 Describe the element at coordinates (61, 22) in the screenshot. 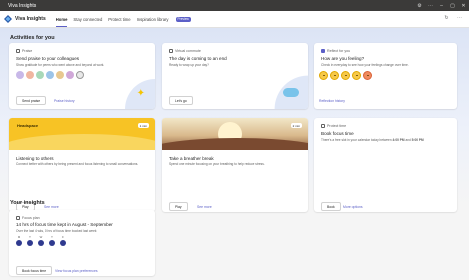

I see `tab-home: Home` at that location.